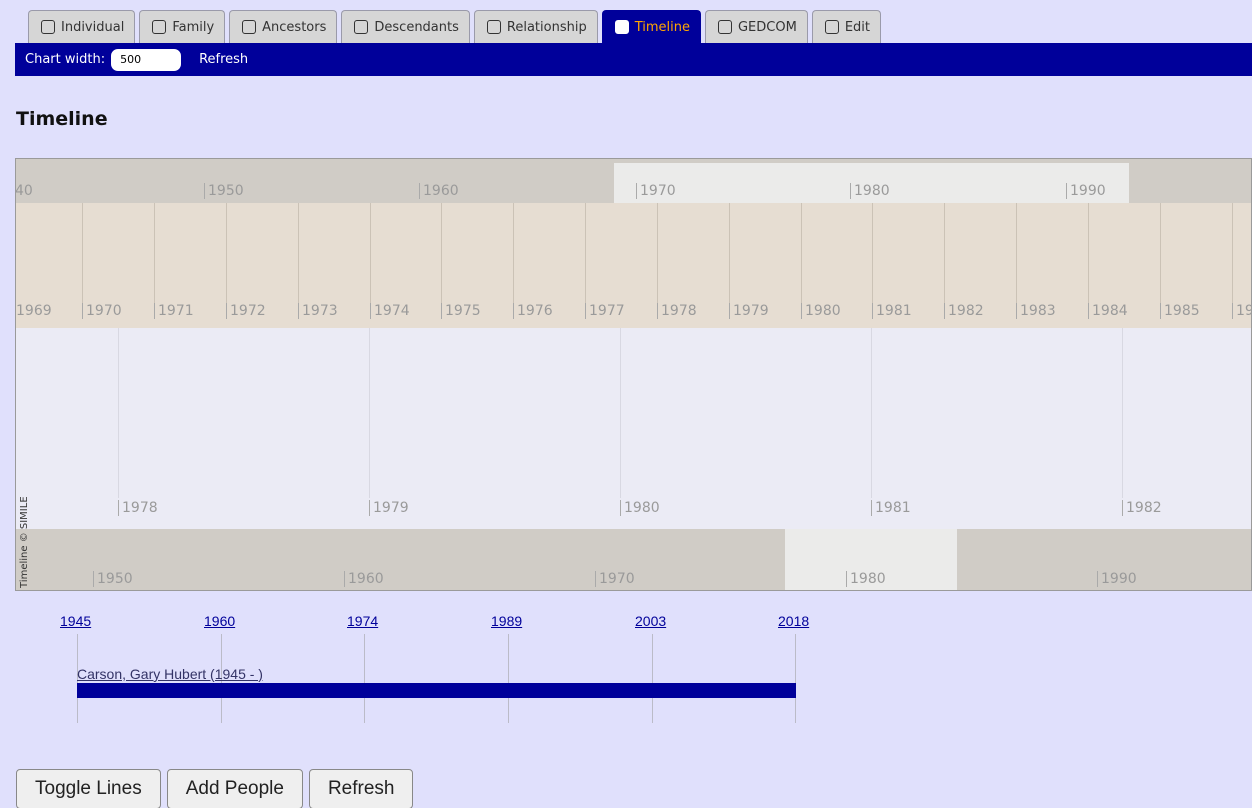 This screenshot has width=1252, height=808. What do you see at coordinates (1241, 311) in the screenshot?
I see `tick-label: 19` at bounding box center [1241, 311].